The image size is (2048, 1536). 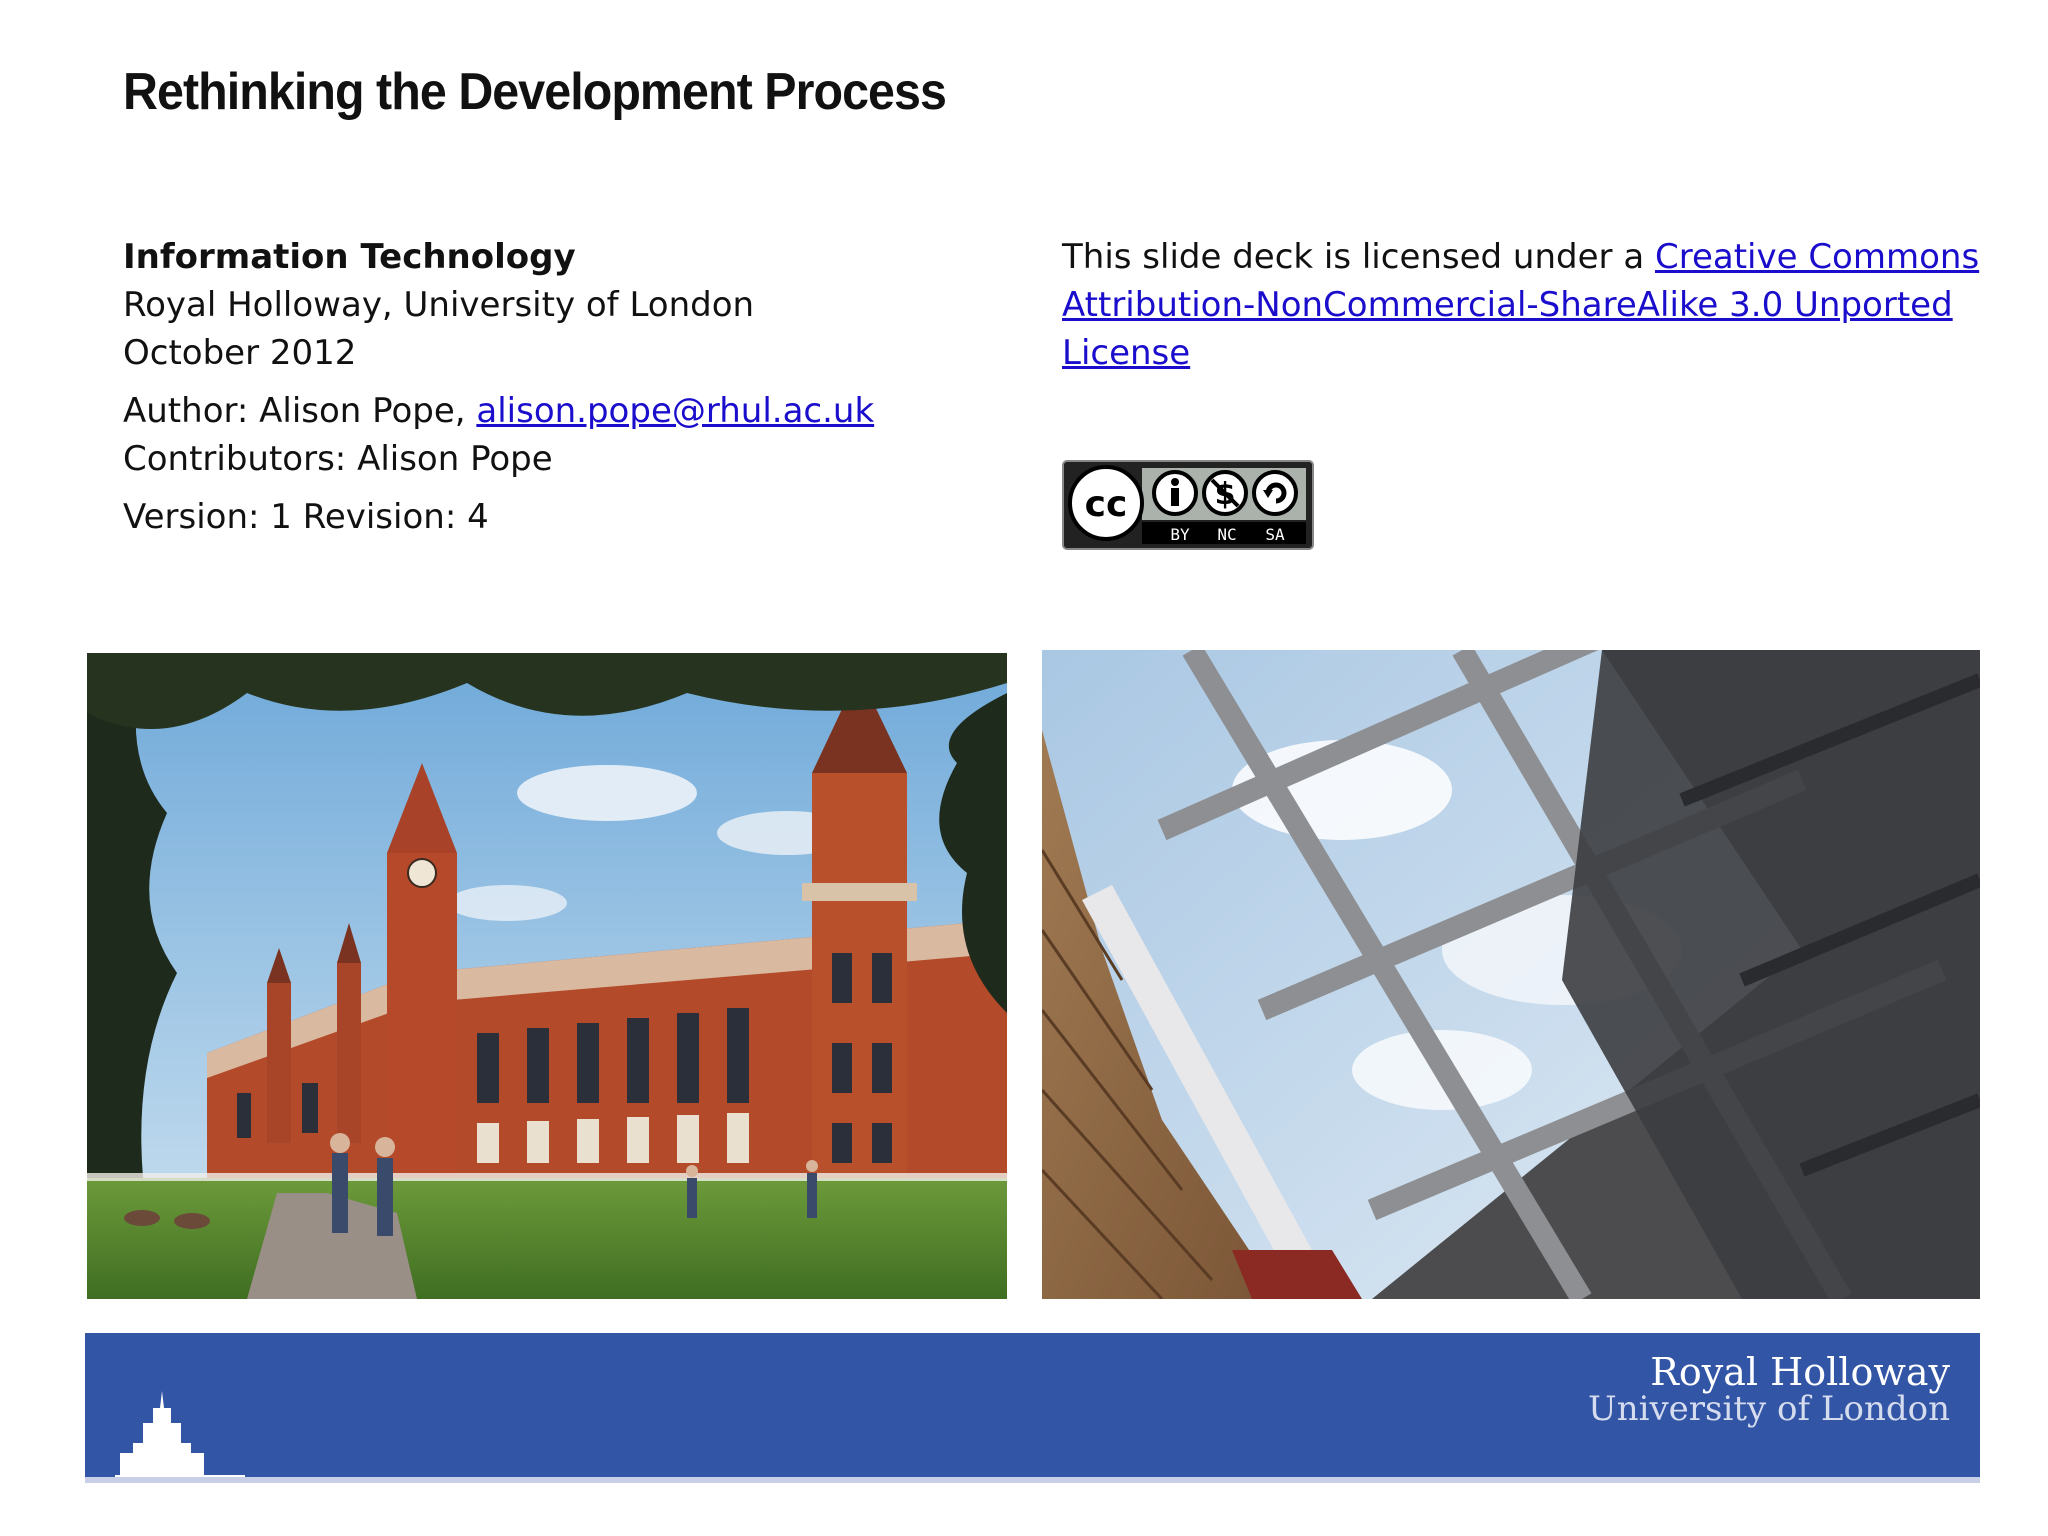 What do you see at coordinates (300, 411) in the screenshot?
I see `author-label: Author: Alison Pope,` at bounding box center [300, 411].